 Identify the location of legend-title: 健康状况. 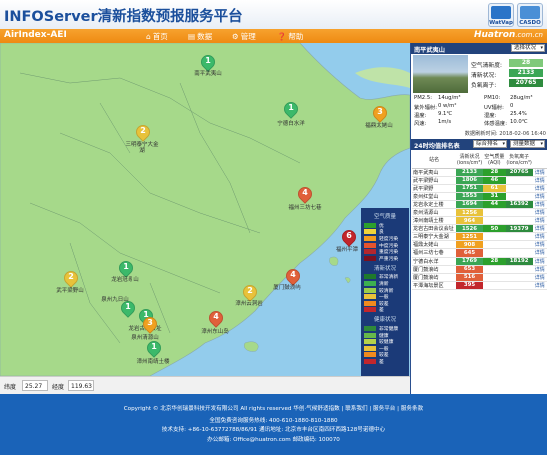
(384, 320).